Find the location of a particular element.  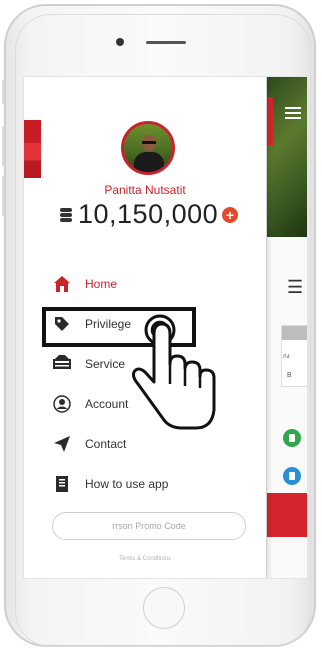

bottom-red-bar is located at coordinates (287, 515).